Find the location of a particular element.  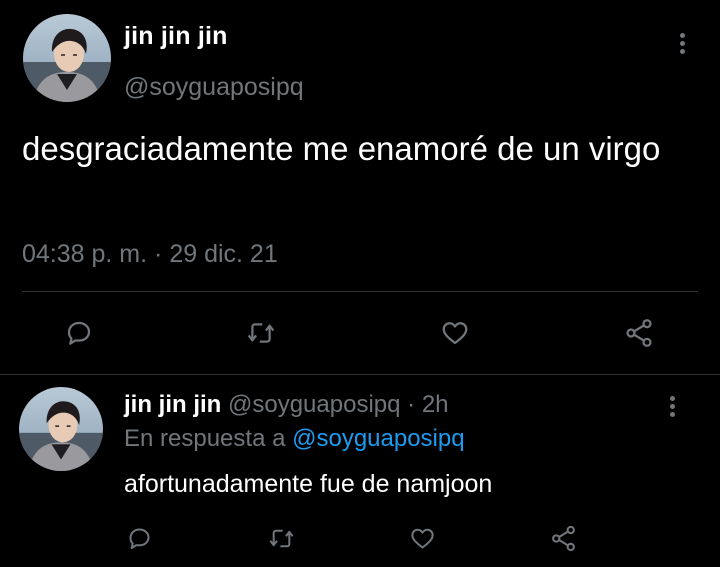

reply-share-button is located at coordinates (563, 538).